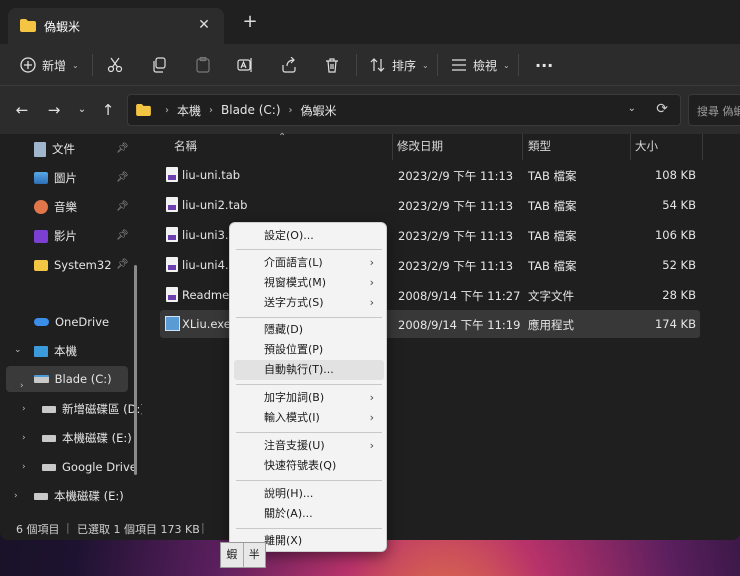 This screenshot has width=740, height=576. Describe the element at coordinates (332, 65) in the screenshot. I see `delete-button` at that location.